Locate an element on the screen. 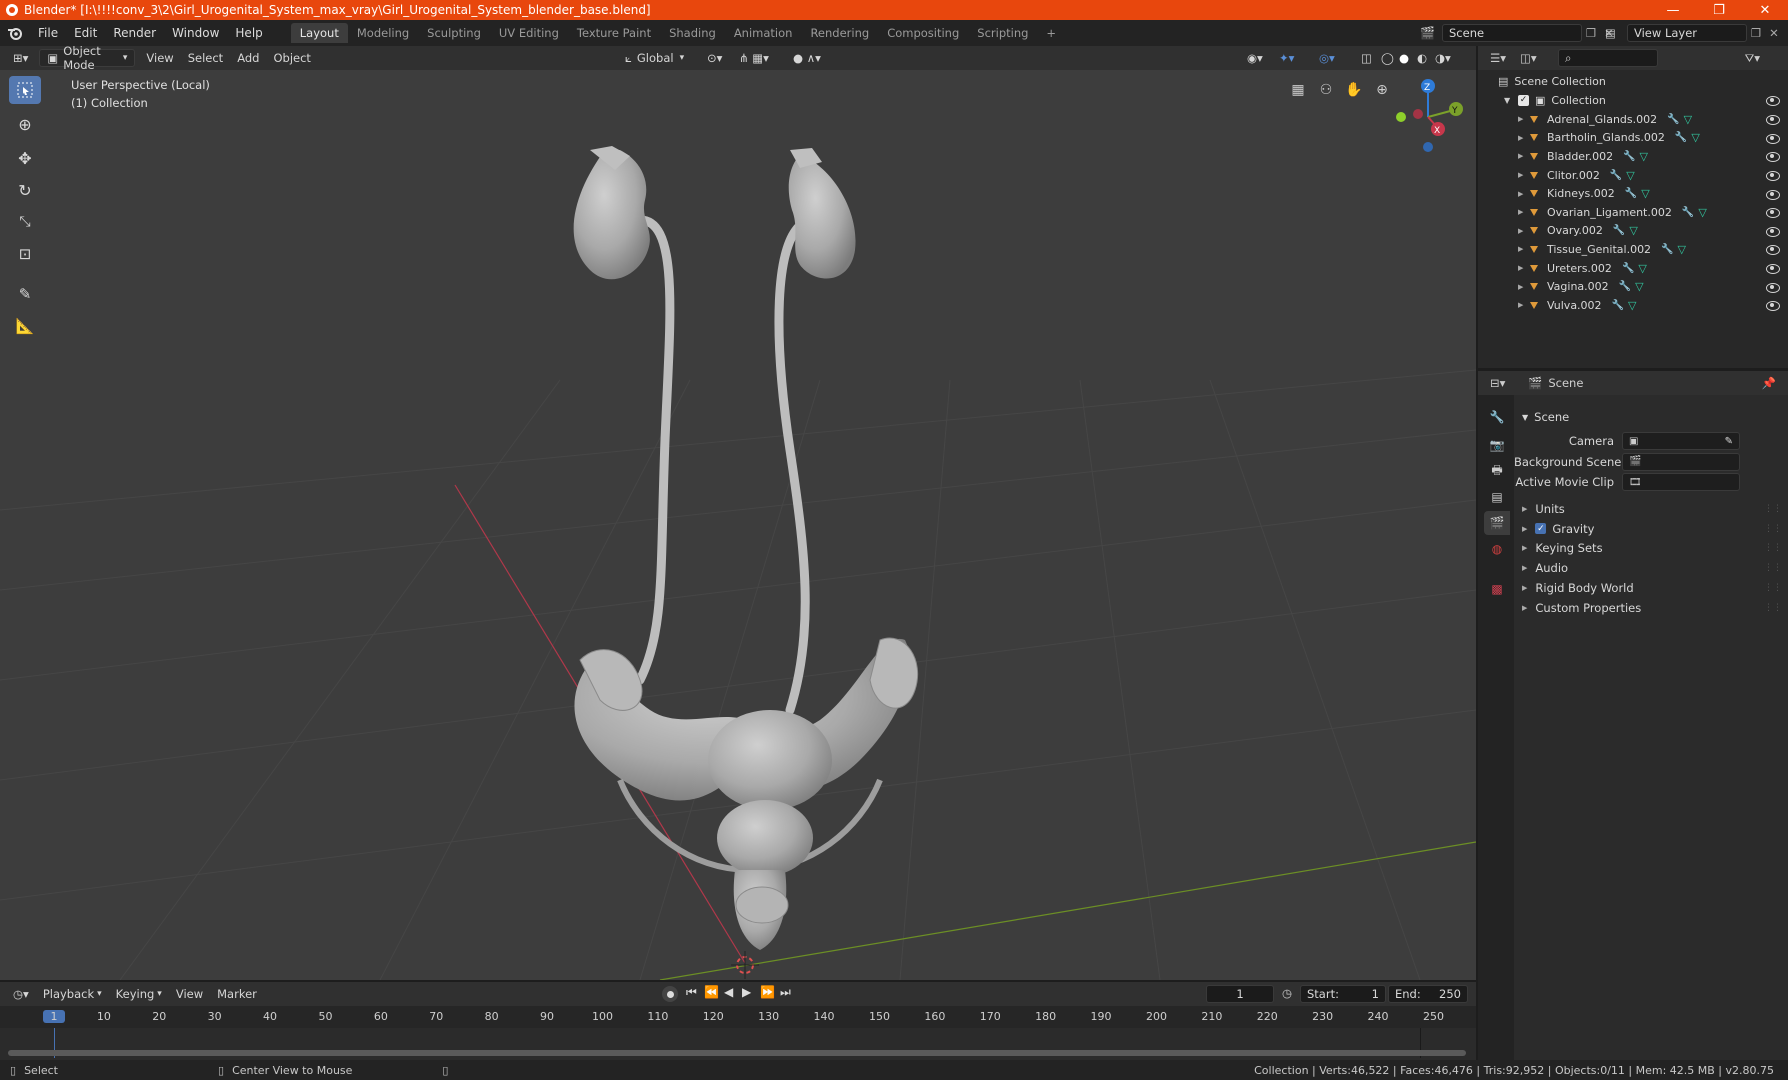  jump-keyframe-forward-icon: ⏩ is located at coordinates (767, 992).